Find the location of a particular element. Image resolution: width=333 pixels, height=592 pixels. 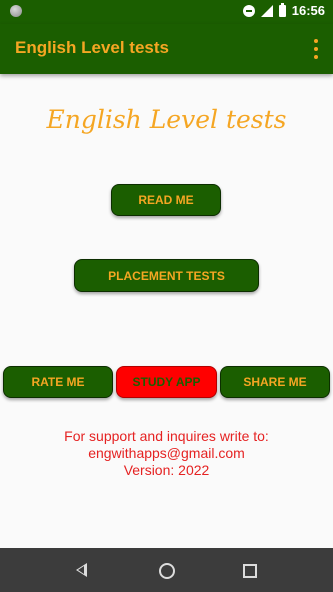

read-me-button: READ ME is located at coordinates (166, 200).